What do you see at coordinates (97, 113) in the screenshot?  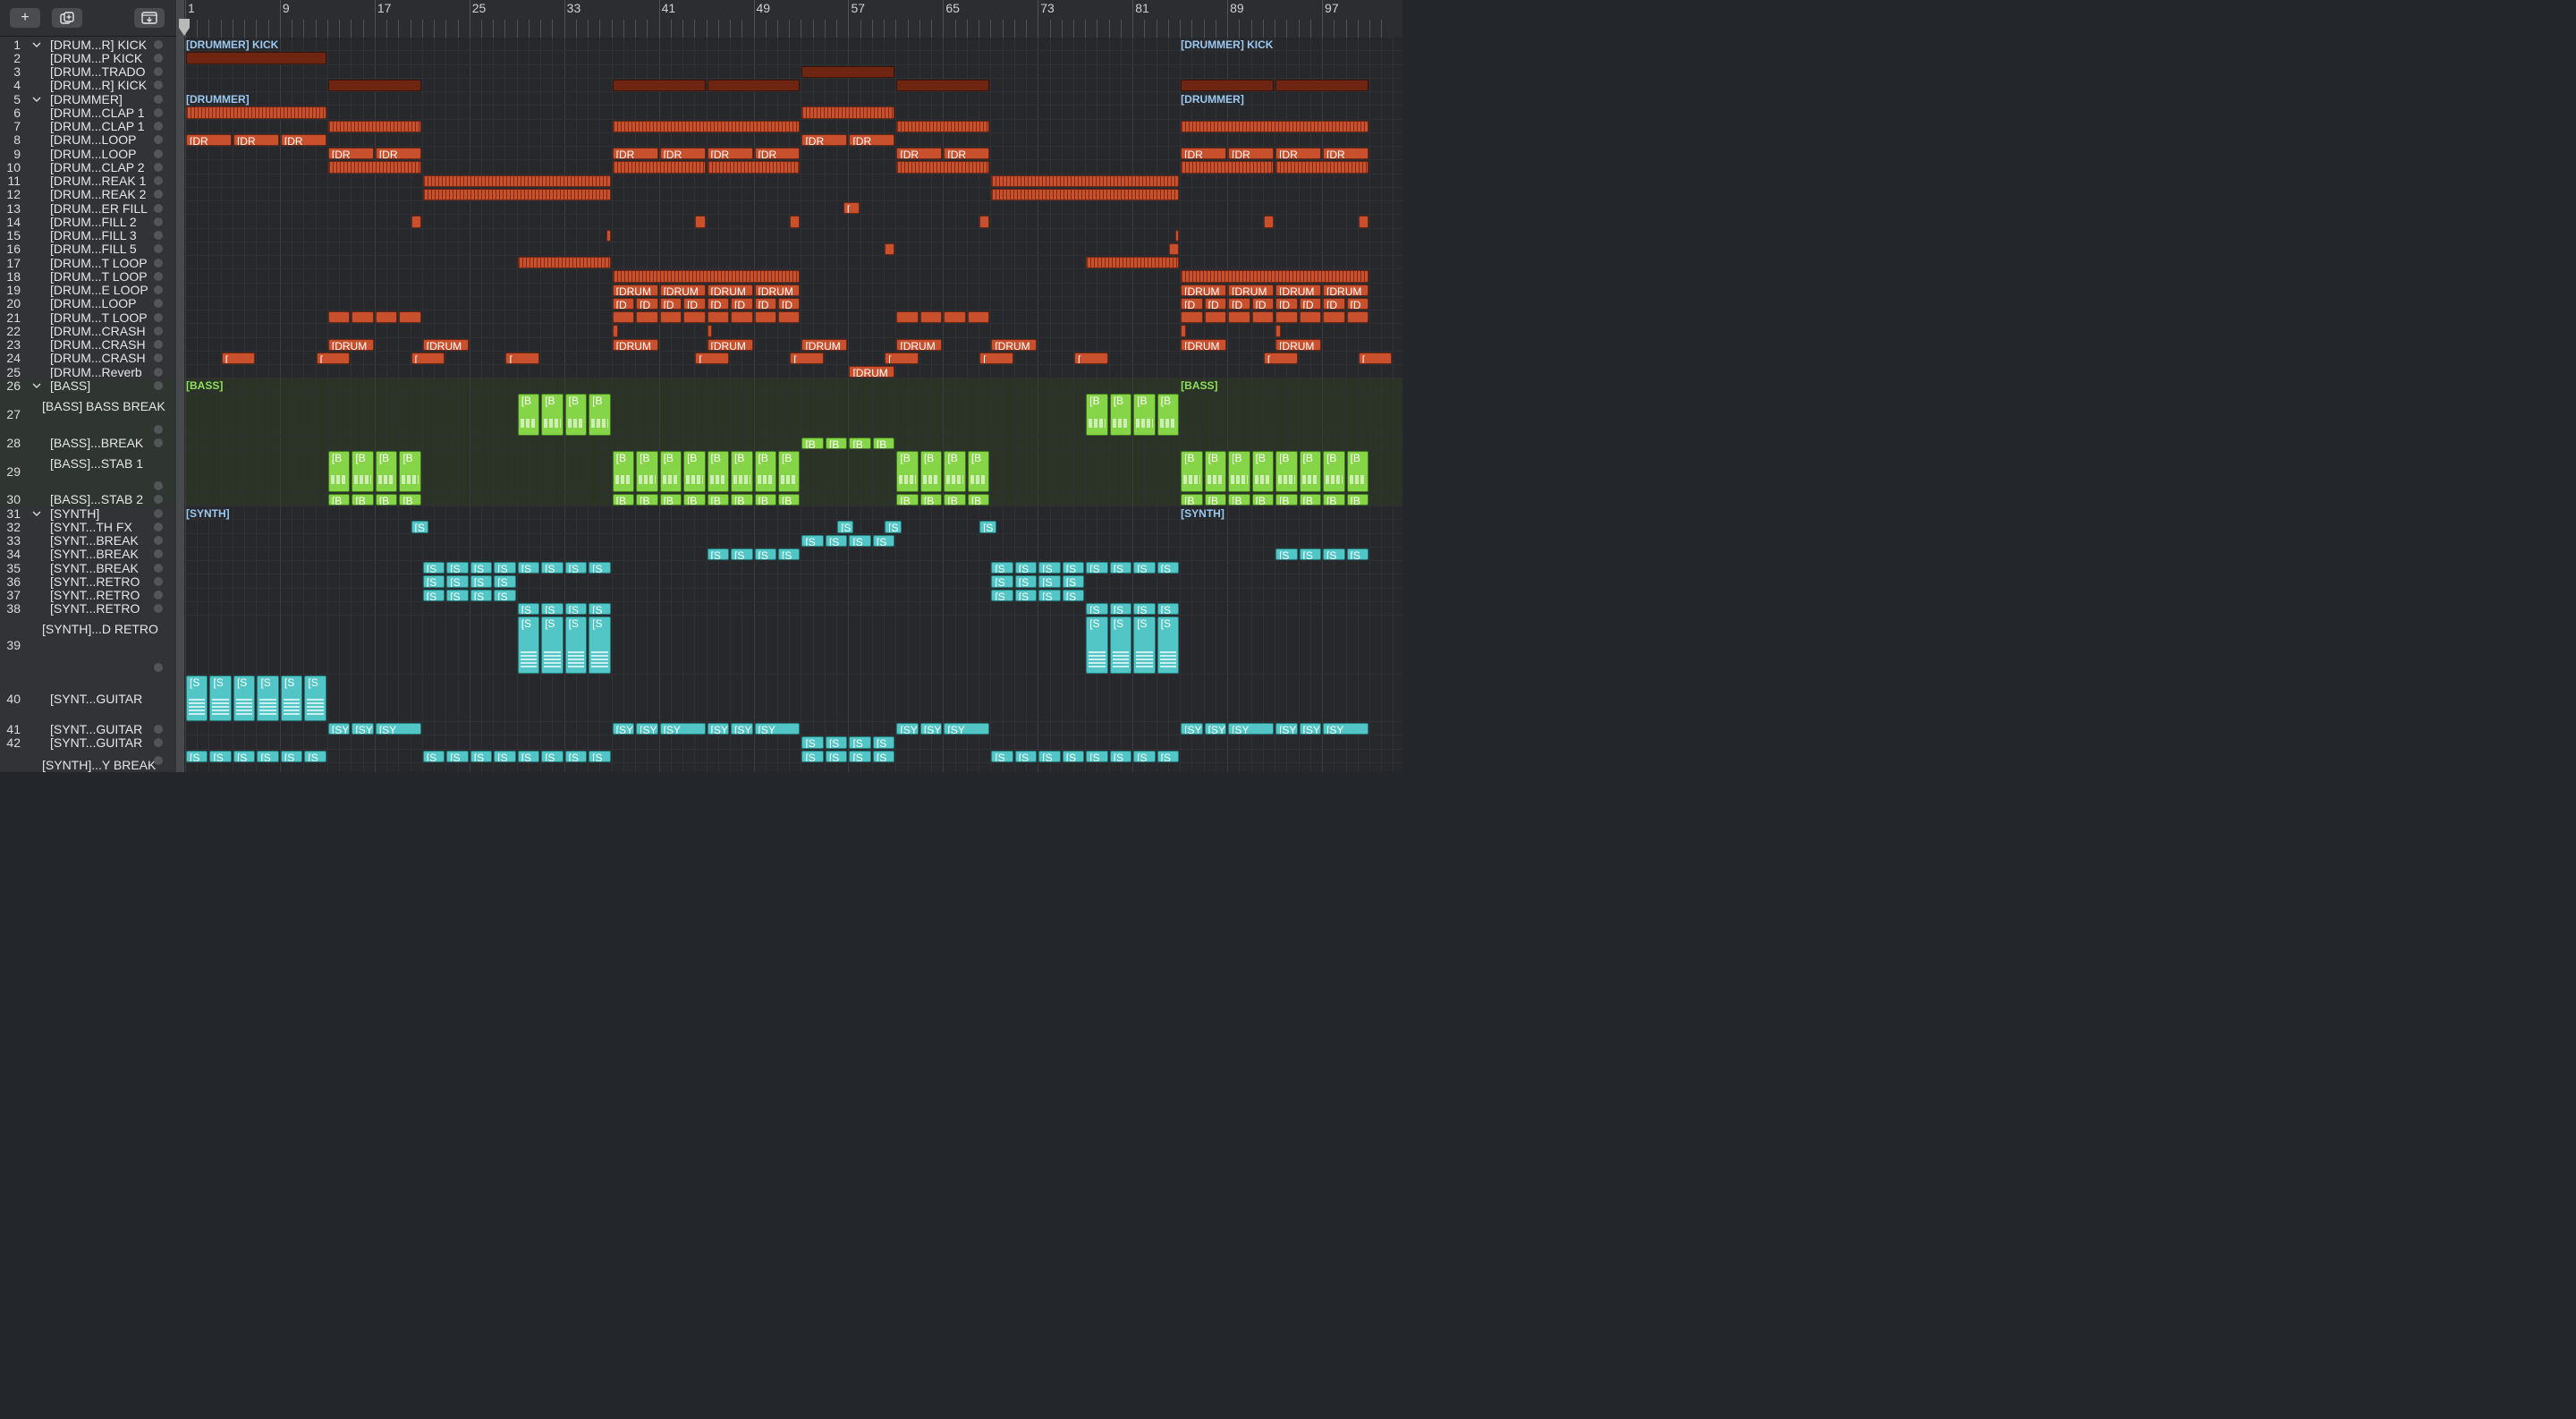 I see `track-name: [DRUM...CLAP 1` at bounding box center [97, 113].